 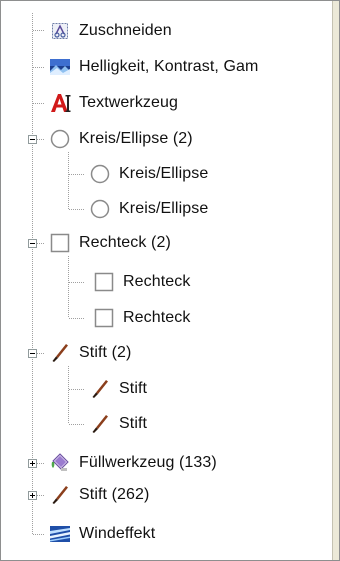 What do you see at coordinates (114, 494) in the screenshot?
I see `tree-item-label: Stift (262)` at bounding box center [114, 494].